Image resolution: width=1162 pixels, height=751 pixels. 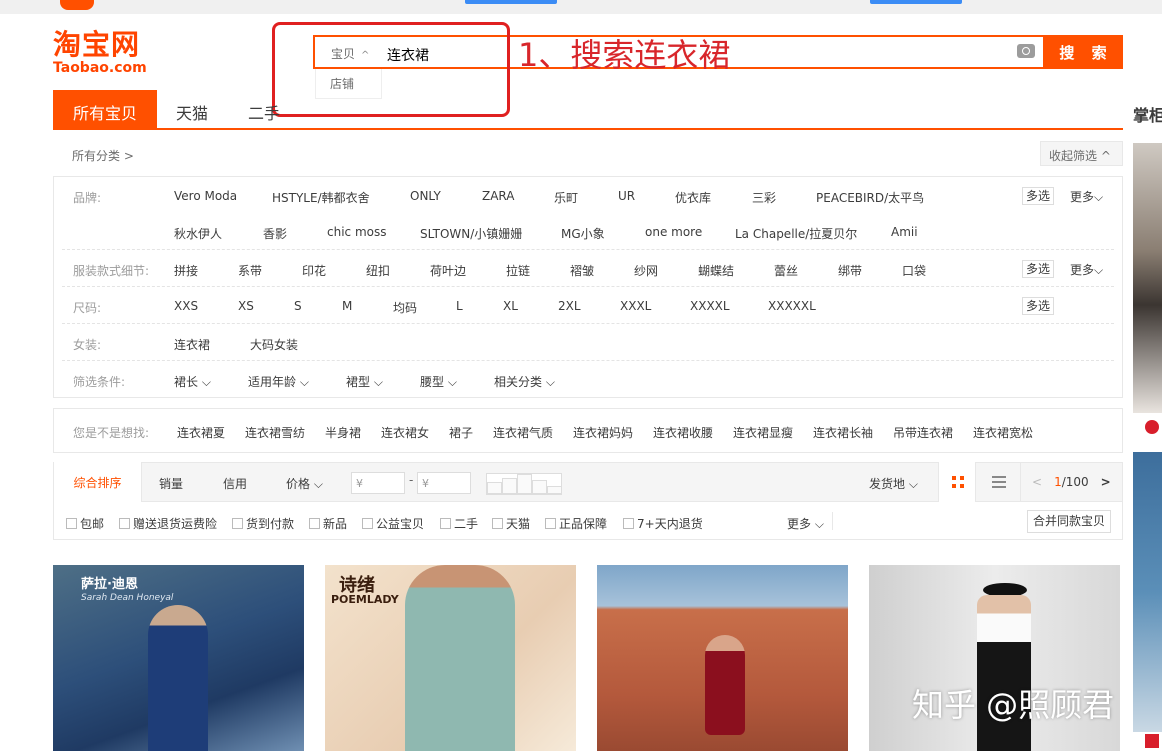 I want to click on filter-option: 荷叶边, so click(x=448, y=270).